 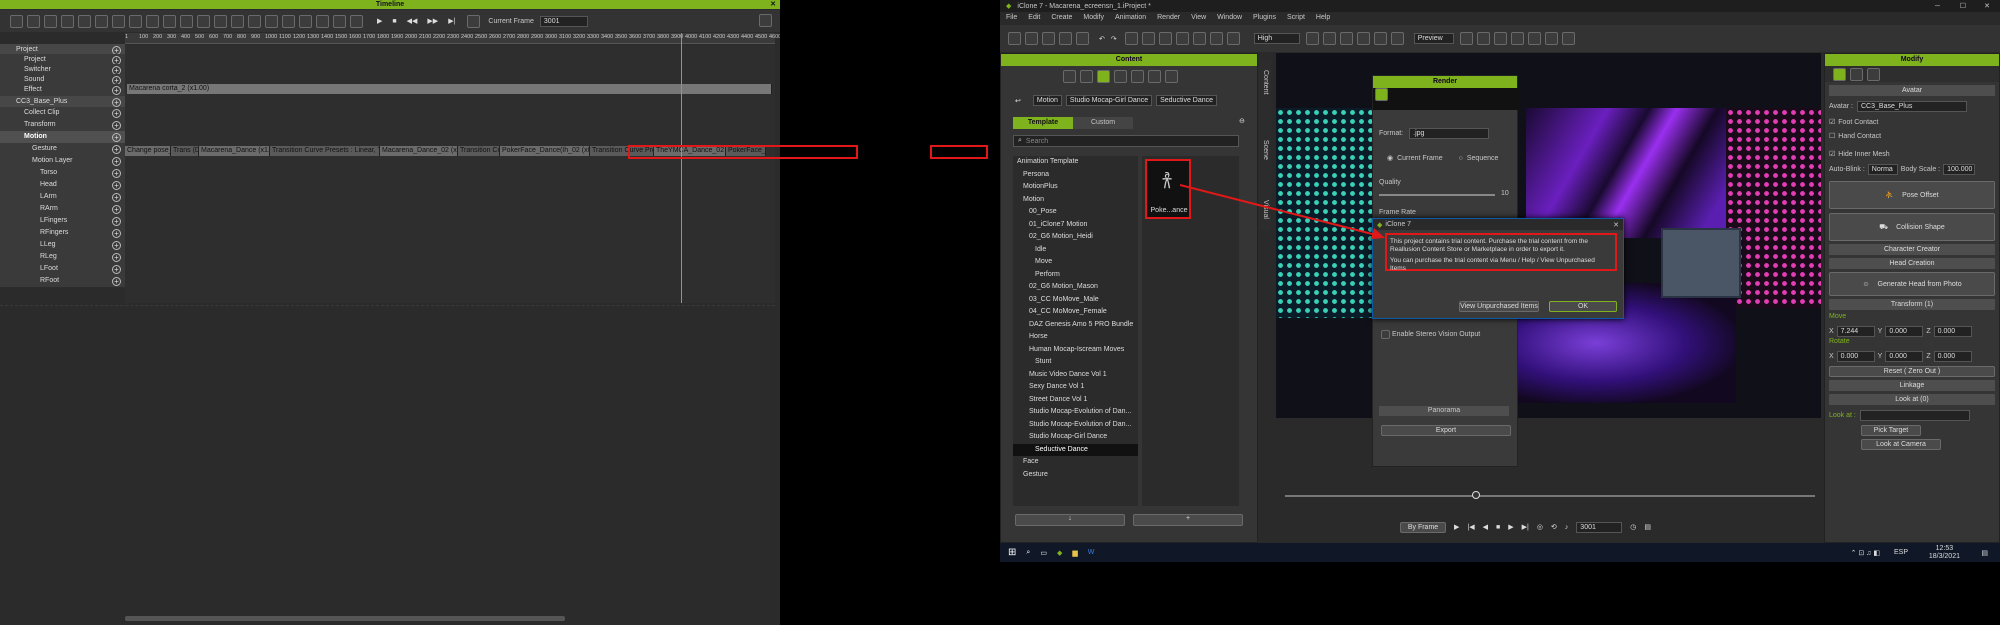 What do you see at coordinates (1912, 304) in the screenshot?
I see `transform-section: Transform (1)` at bounding box center [1912, 304].